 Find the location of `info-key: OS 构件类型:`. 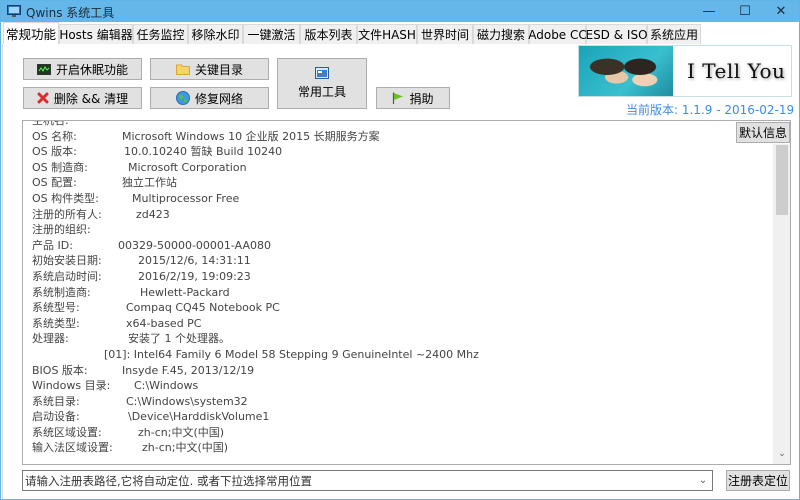

info-key: OS 构件类型: is located at coordinates (65, 198).